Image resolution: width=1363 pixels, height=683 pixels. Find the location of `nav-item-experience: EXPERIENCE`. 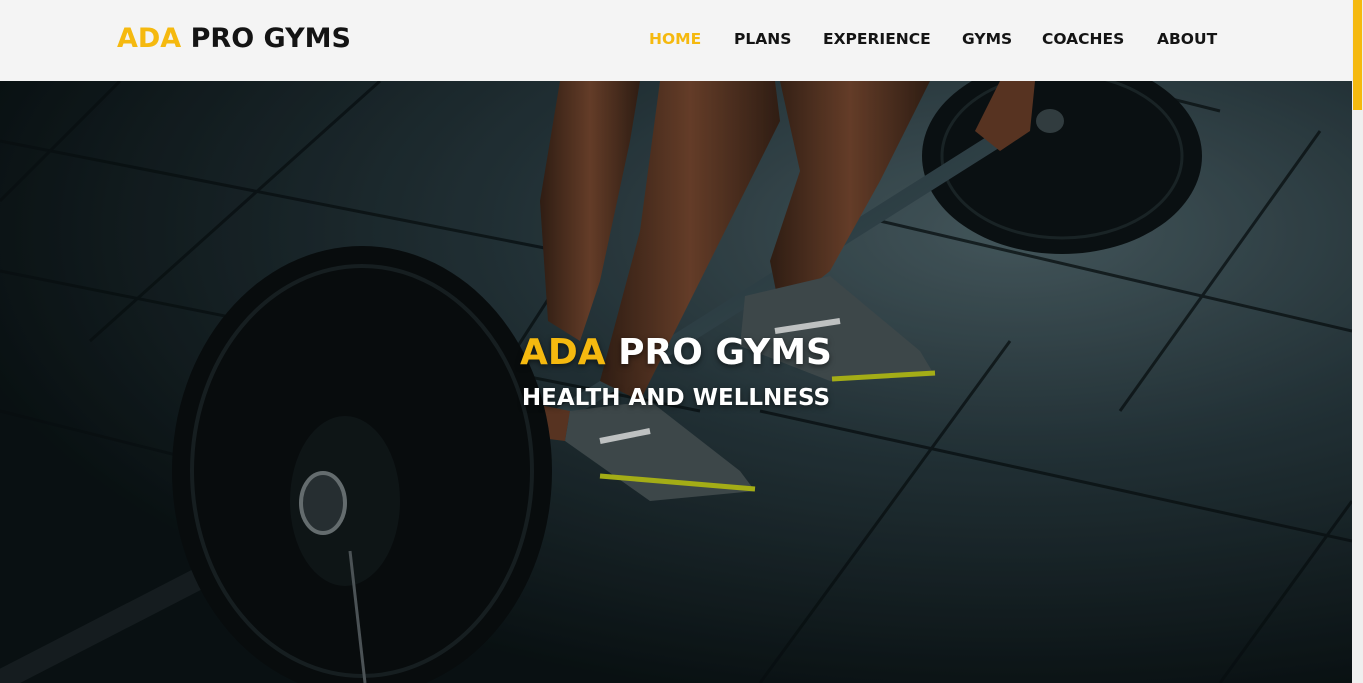

nav-item-experience: EXPERIENCE is located at coordinates (877, 39).